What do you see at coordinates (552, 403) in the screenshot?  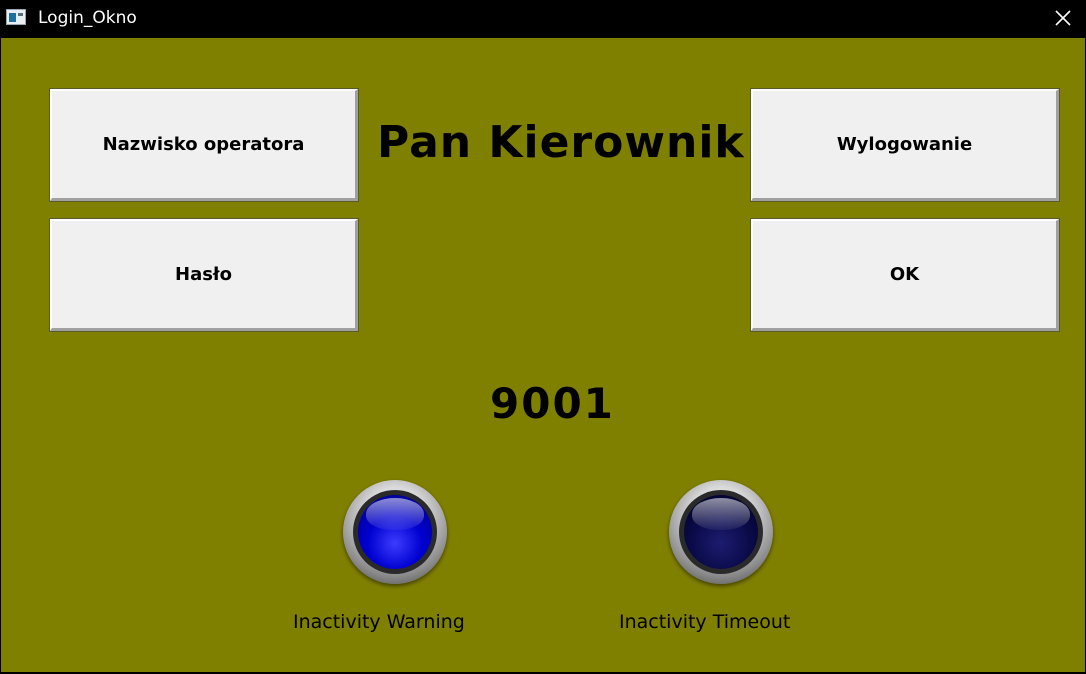 I see `operator-code-display: 9001` at bounding box center [552, 403].